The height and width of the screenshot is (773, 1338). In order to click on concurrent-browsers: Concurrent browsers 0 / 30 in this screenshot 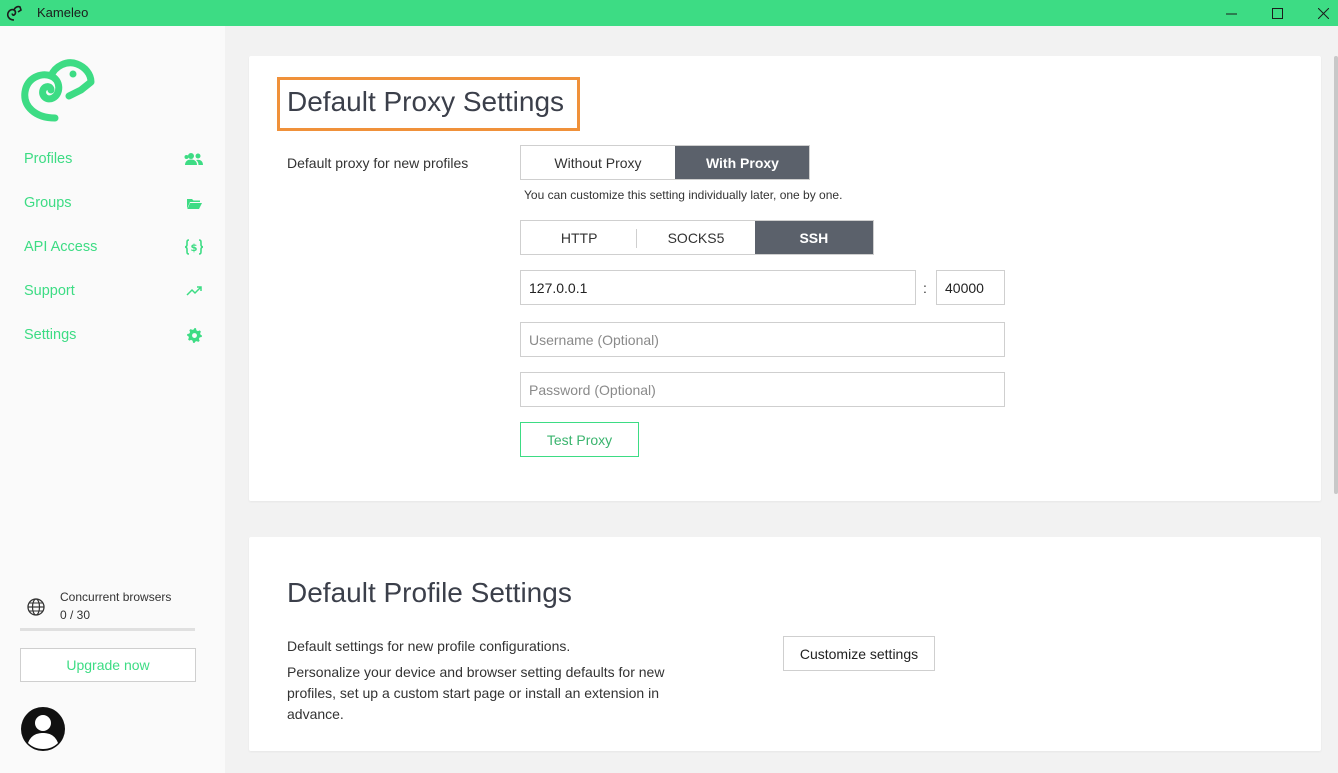, I will do `click(107, 611)`.